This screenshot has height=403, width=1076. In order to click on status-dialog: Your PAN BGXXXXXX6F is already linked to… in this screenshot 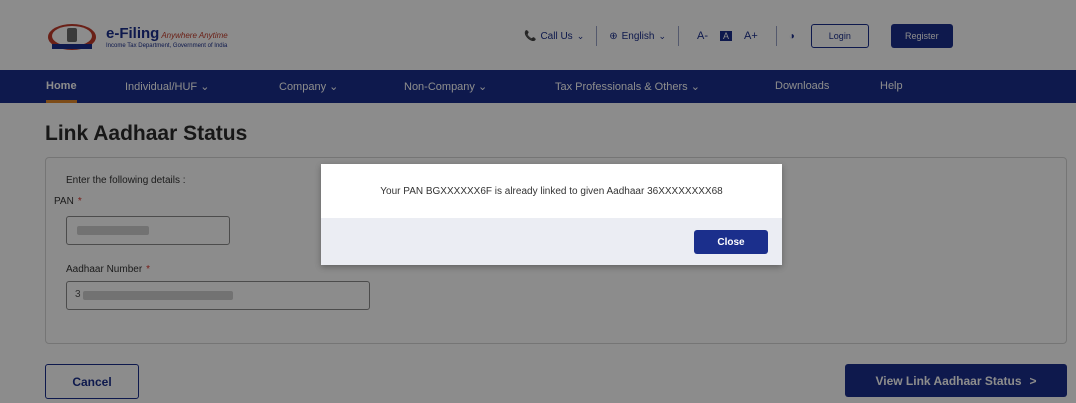, I will do `click(551, 214)`.